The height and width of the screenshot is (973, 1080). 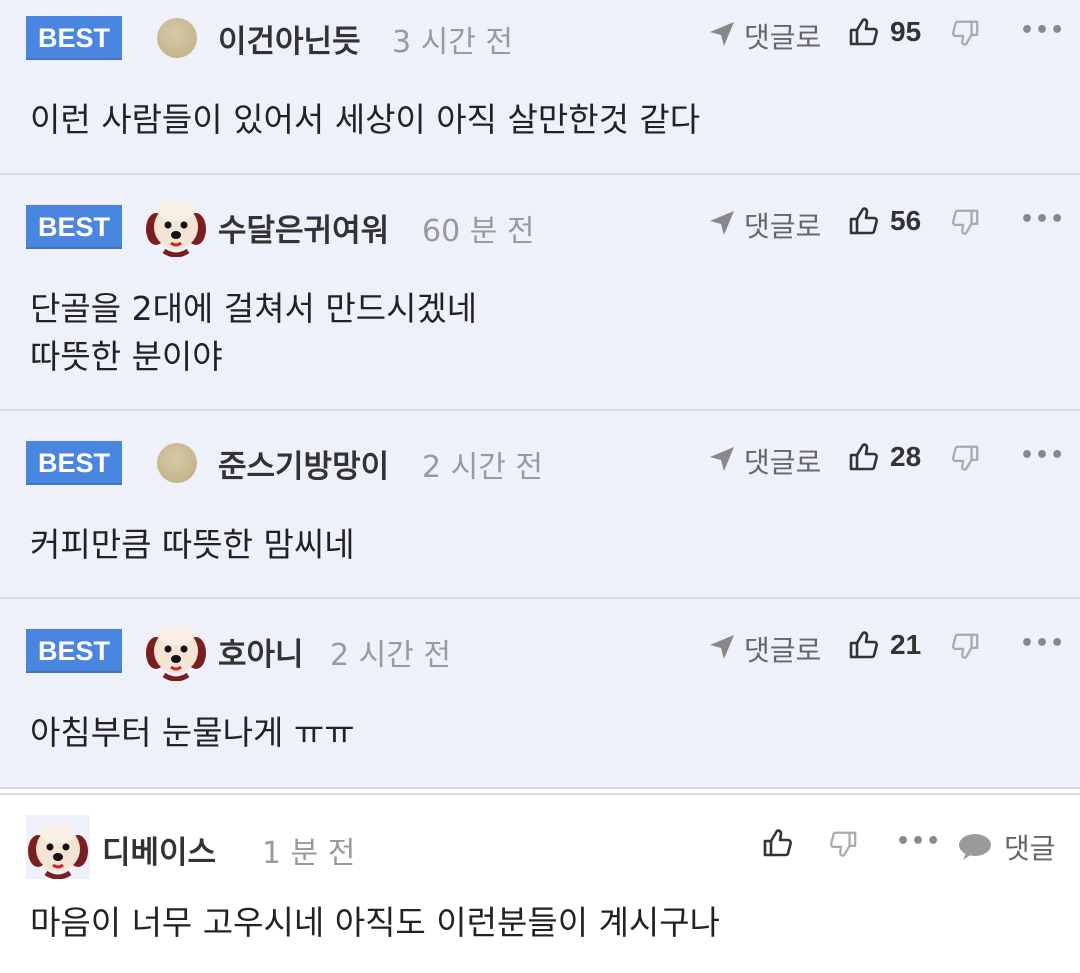 I want to click on comment-line: 아침부터 눈물나게 ㅠㅠ, so click(x=192, y=732).